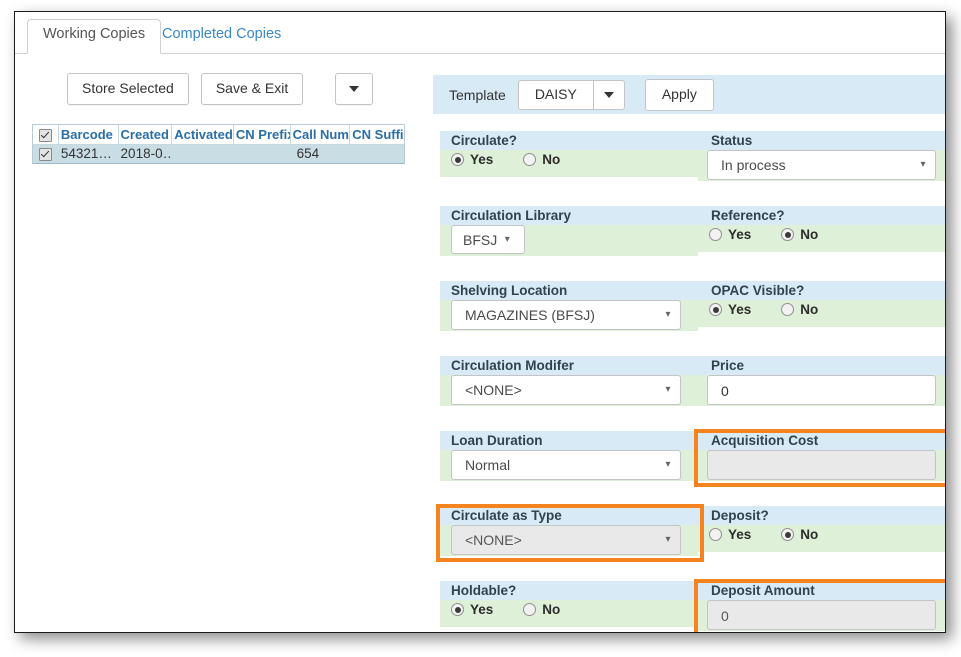  I want to click on circulation-library-select: BFSJ ▾, so click(488, 239).